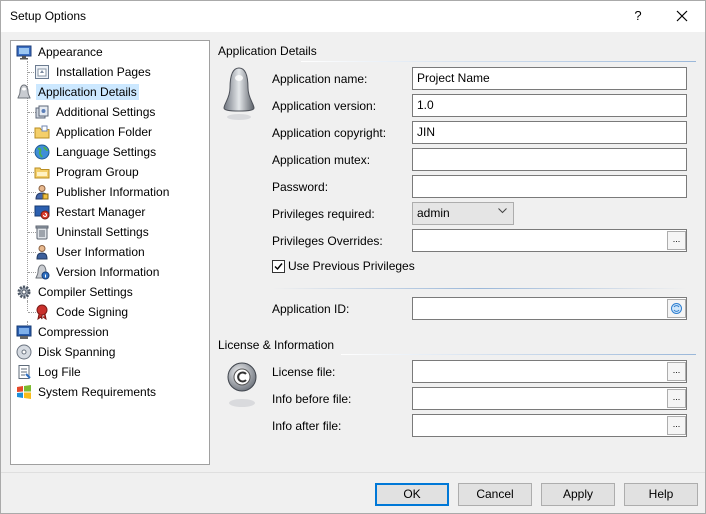 The height and width of the screenshot is (514, 706). I want to click on close-icon, so click(682, 16).